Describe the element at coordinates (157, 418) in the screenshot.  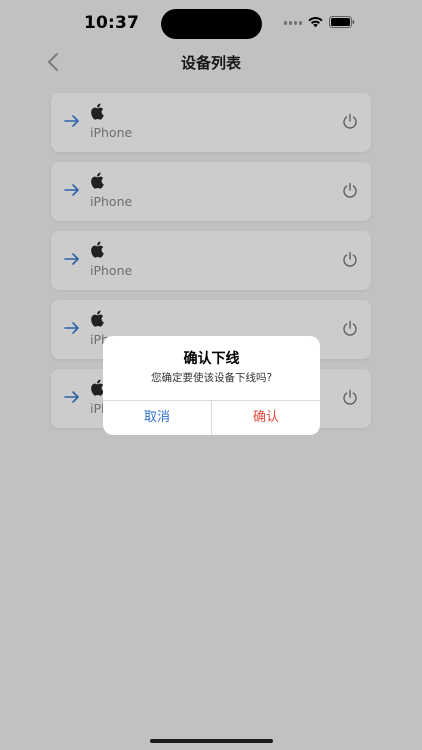
I see `cancel-button: 取消` at that location.